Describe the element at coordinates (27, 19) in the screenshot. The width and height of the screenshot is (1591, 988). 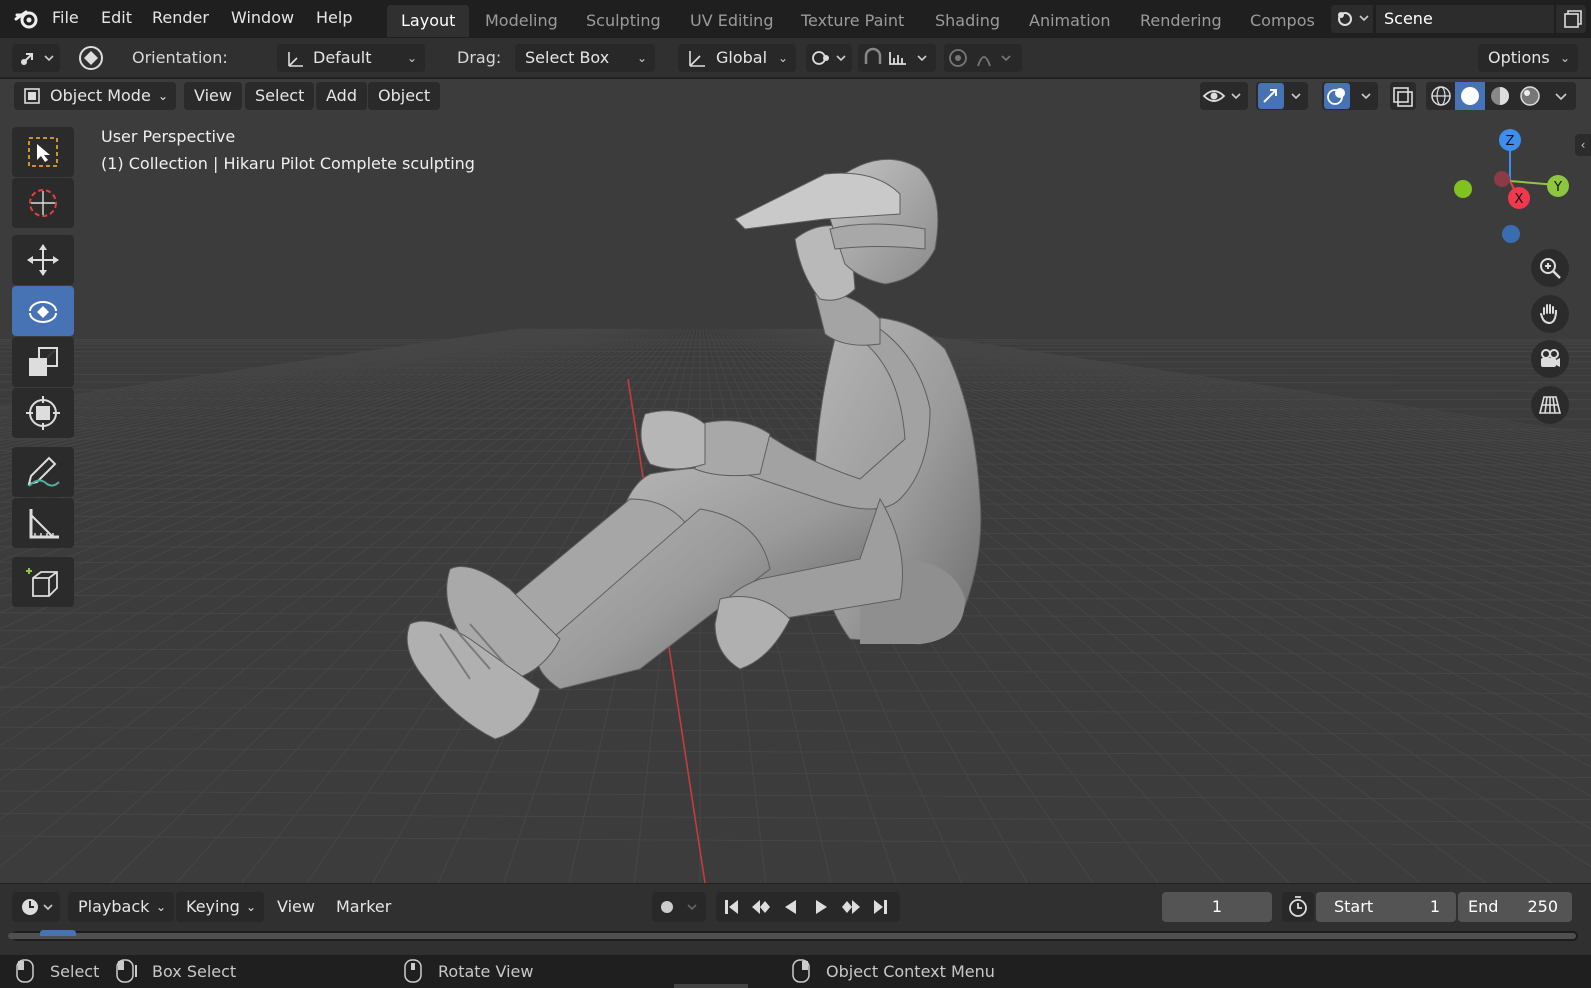
I see `blender-logo-icon` at that location.